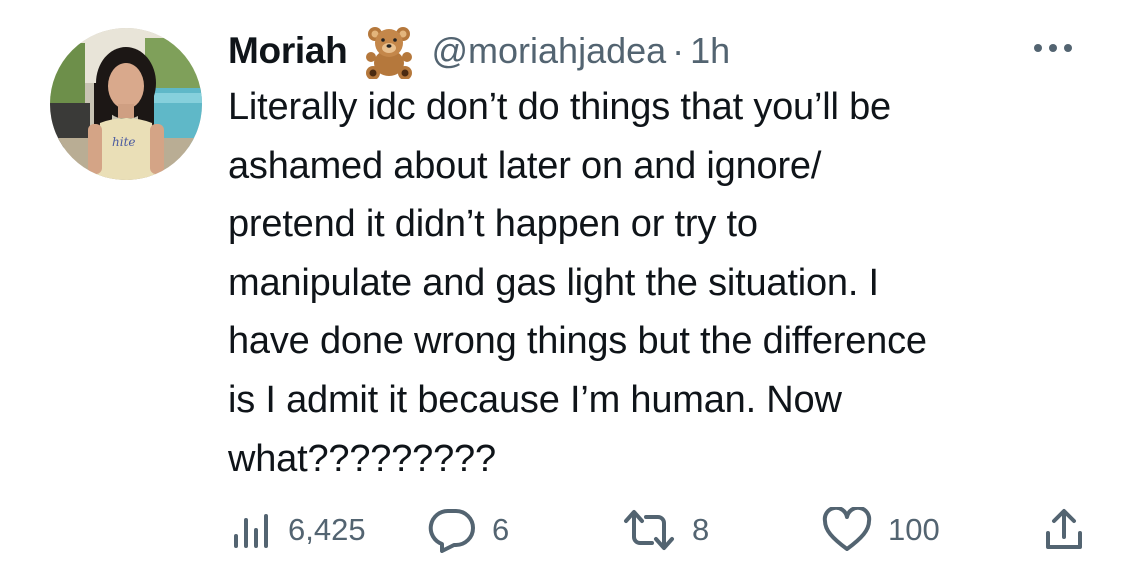 The height and width of the screenshot is (570, 1125). I want to click on teddy-bear-icon, so click(389, 51).